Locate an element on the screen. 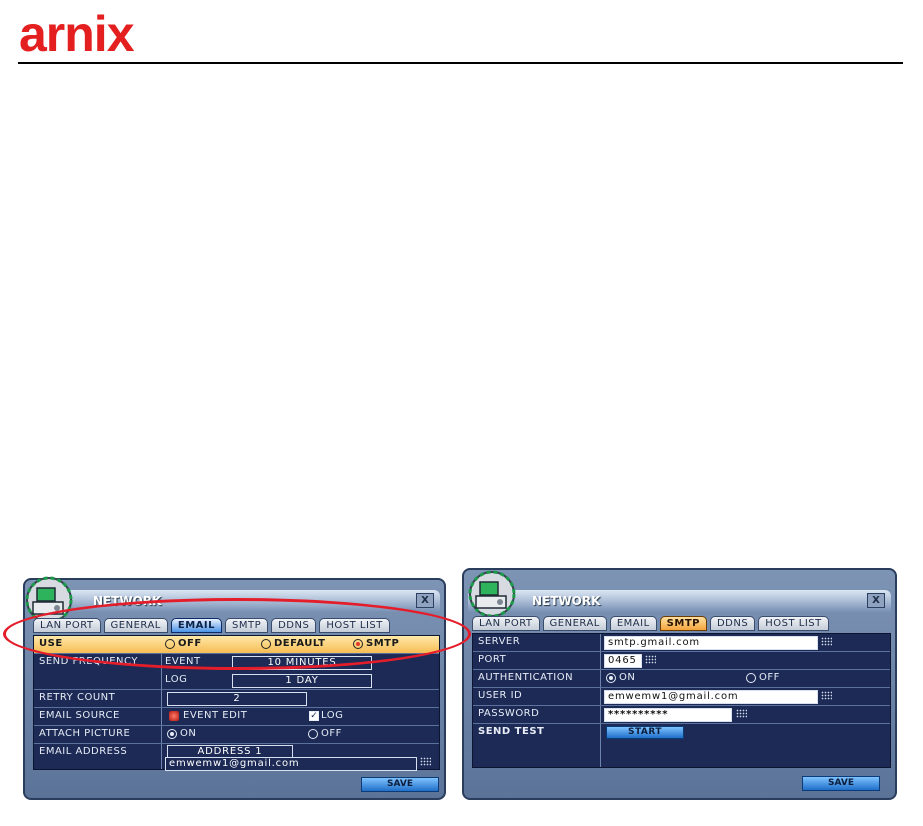 The width and height of the screenshot is (923, 826). auth-off-label: OFF is located at coordinates (769, 677).